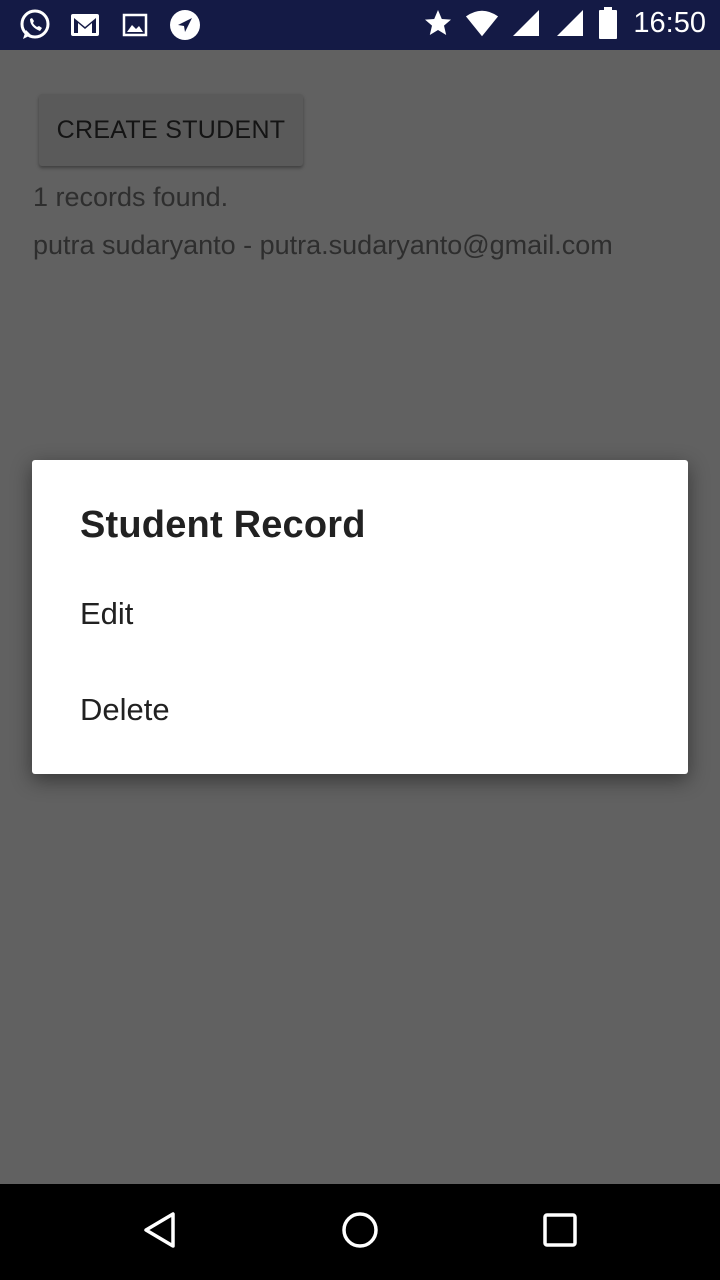 This screenshot has width=720, height=1280. What do you see at coordinates (482, 23) in the screenshot?
I see `wifi-icon` at bounding box center [482, 23].